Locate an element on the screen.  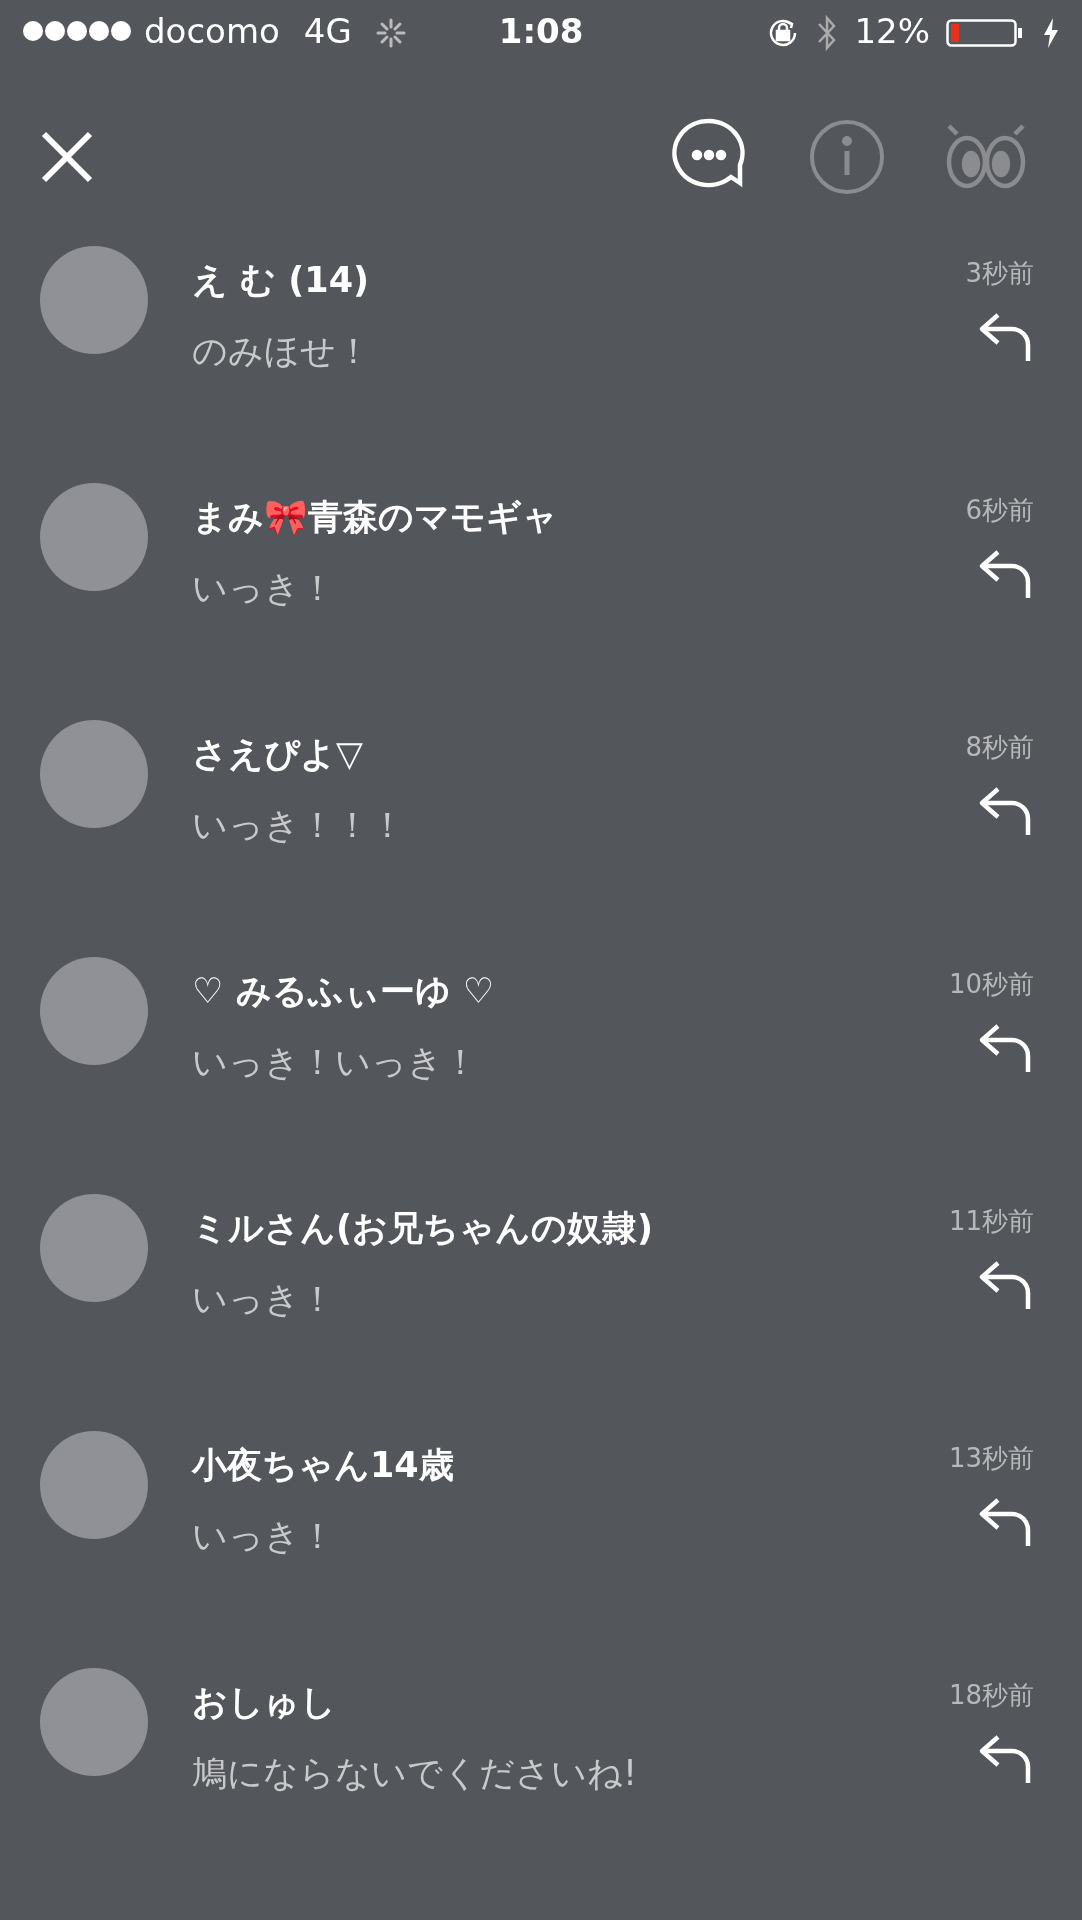
user-name: え む (14) is located at coordinates (281, 280).